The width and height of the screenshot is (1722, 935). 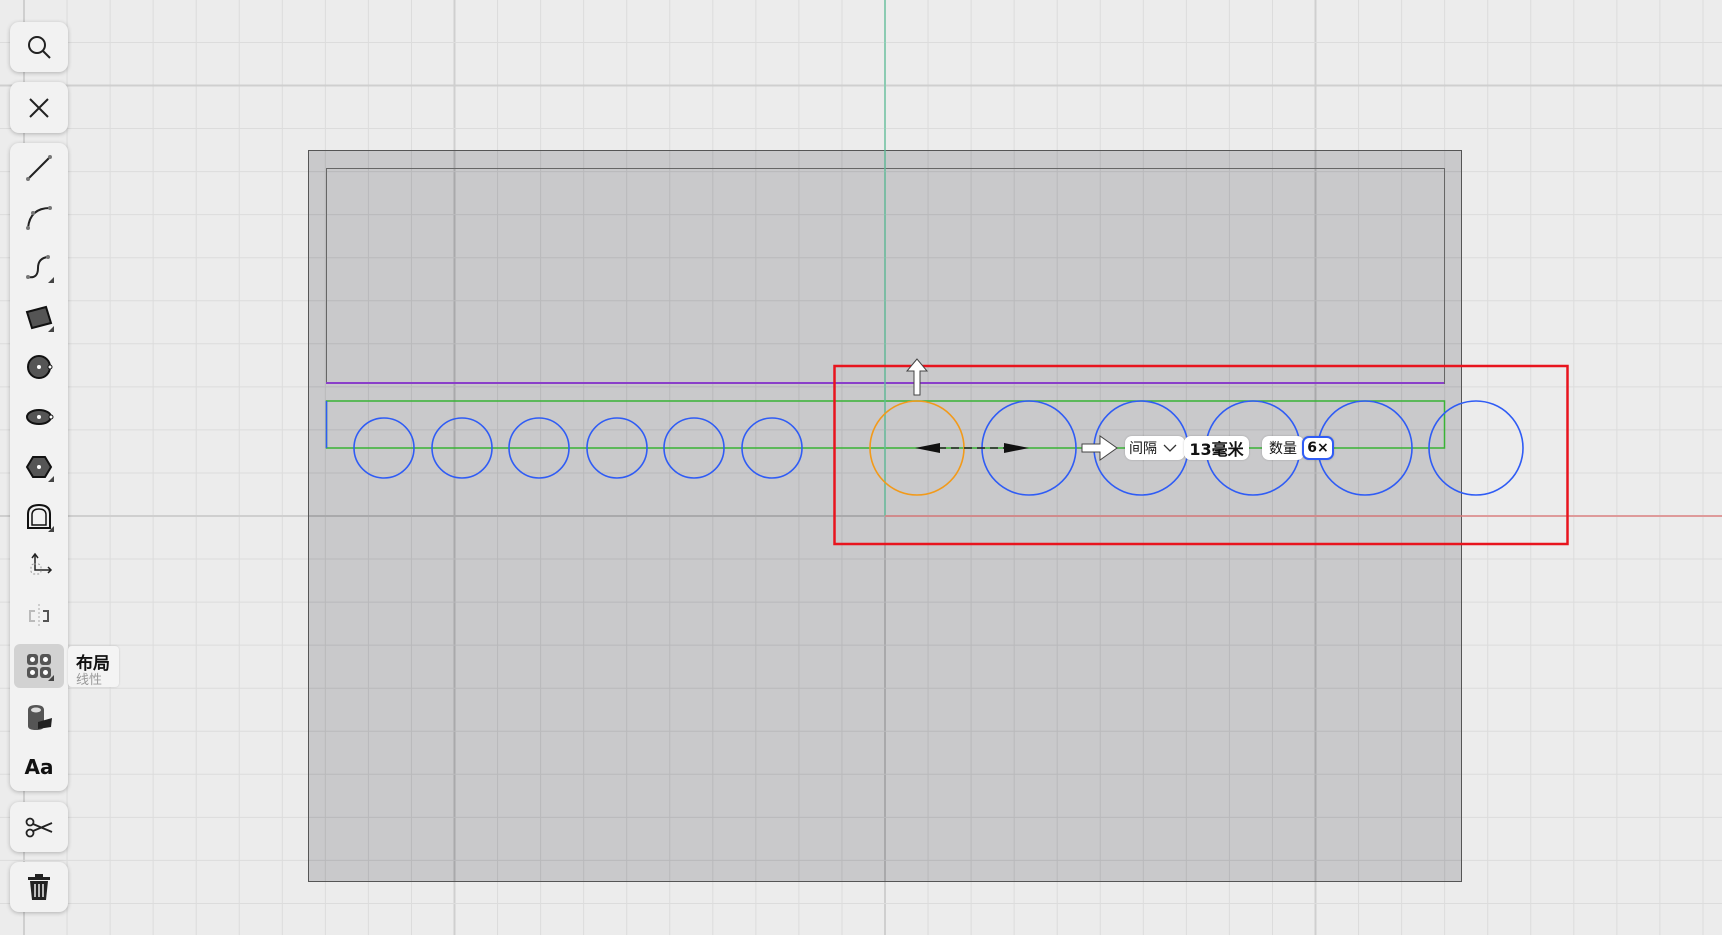 I want to click on fill-icon, so click(x=40, y=717).